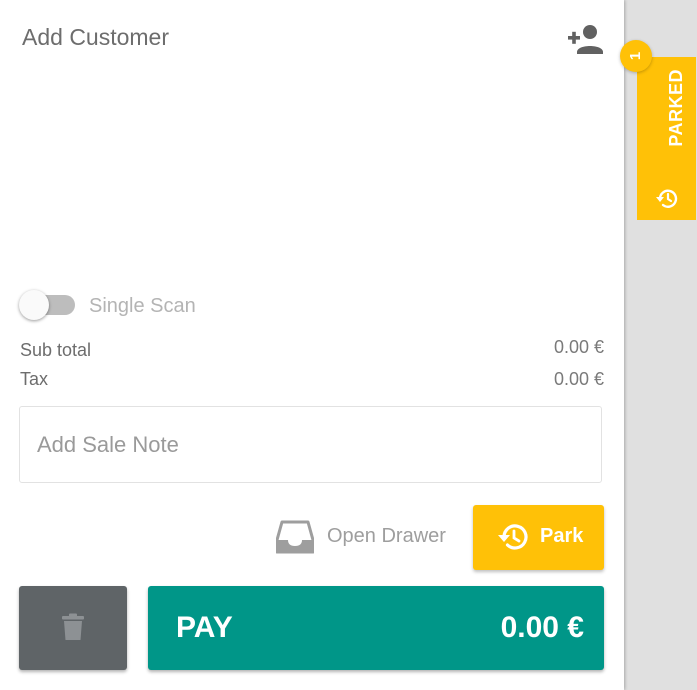 Image resolution: width=697 pixels, height=690 pixels. What do you see at coordinates (578, 379) in the screenshot?
I see `tax-value: 0.00 €` at bounding box center [578, 379].